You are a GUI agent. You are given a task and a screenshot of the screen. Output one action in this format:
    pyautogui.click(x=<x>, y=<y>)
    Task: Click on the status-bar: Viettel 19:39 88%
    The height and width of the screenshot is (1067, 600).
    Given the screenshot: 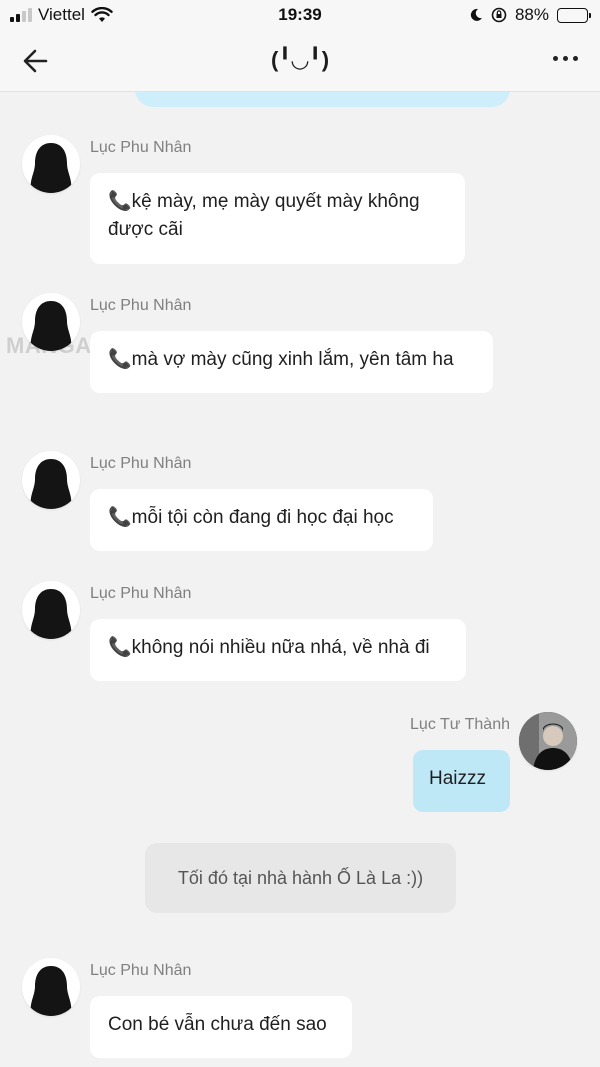 What is the action you would take?
    pyautogui.click(x=300, y=15)
    